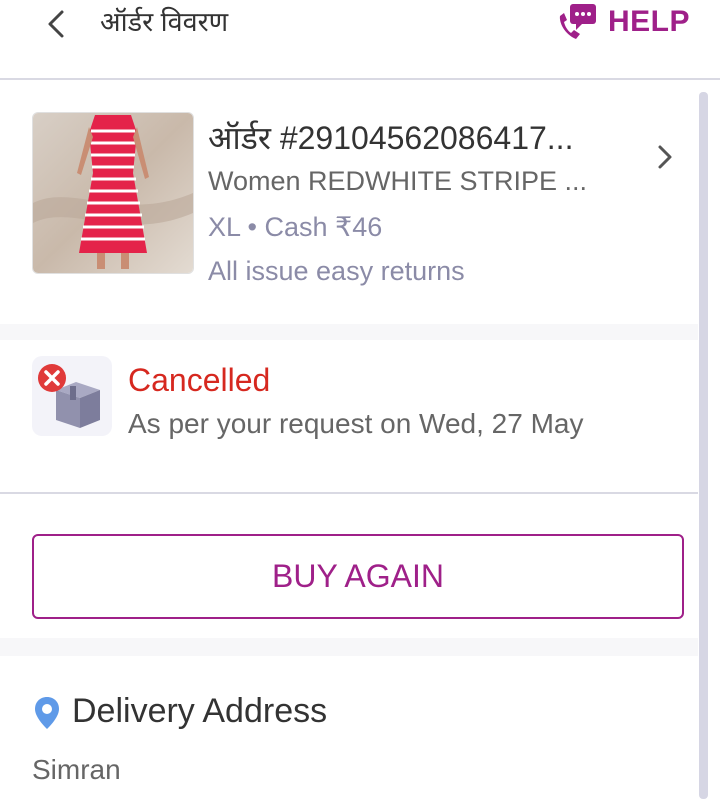 The image size is (720, 799). What do you see at coordinates (199, 380) in the screenshot?
I see `status-title: Cancelled` at bounding box center [199, 380].